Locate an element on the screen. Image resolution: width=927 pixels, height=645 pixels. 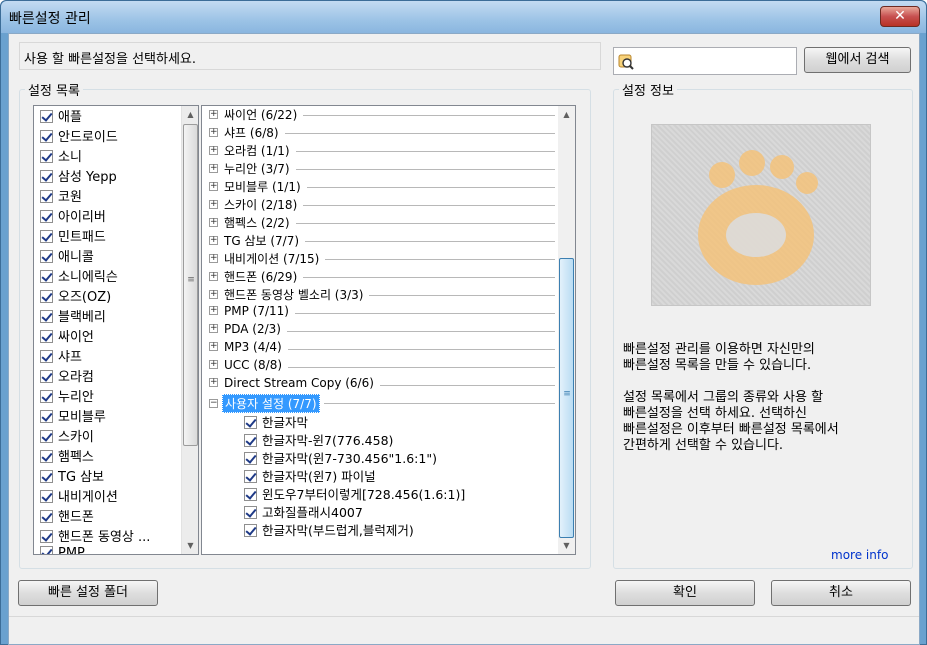
tree-node: + 스카이 (2/18) is located at coordinates (388, 205).